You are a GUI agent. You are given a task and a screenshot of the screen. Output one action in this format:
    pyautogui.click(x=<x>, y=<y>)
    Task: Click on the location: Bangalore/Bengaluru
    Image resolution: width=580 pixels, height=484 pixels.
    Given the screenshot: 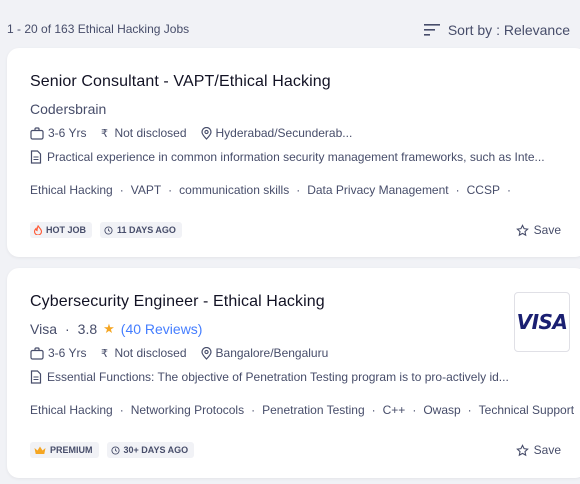 What is the action you would take?
    pyautogui.click(x=264, y=353)
    